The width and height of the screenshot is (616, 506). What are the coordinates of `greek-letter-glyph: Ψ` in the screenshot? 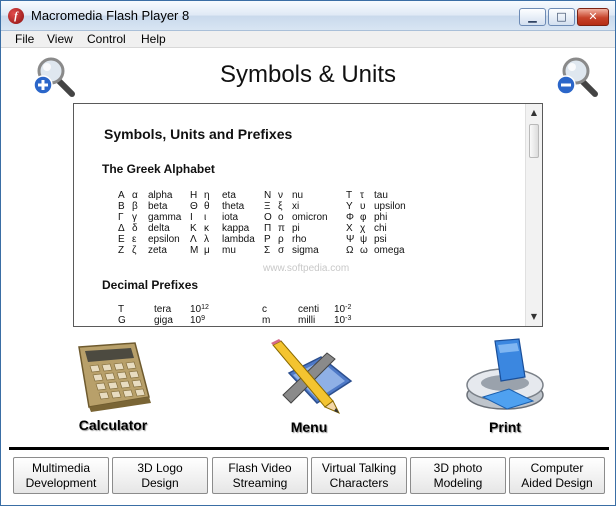 It's located at (350, 239).